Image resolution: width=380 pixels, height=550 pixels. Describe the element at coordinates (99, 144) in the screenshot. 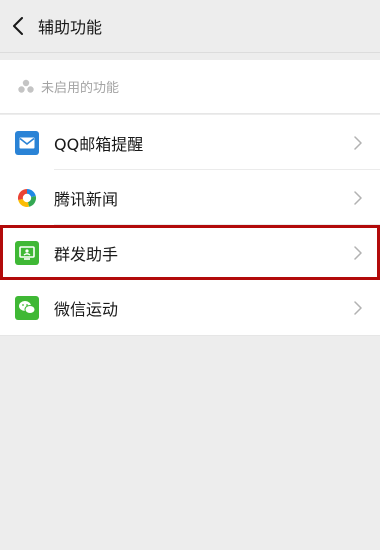

I see `list-item-label: QQ邮箱提醒` at that location.